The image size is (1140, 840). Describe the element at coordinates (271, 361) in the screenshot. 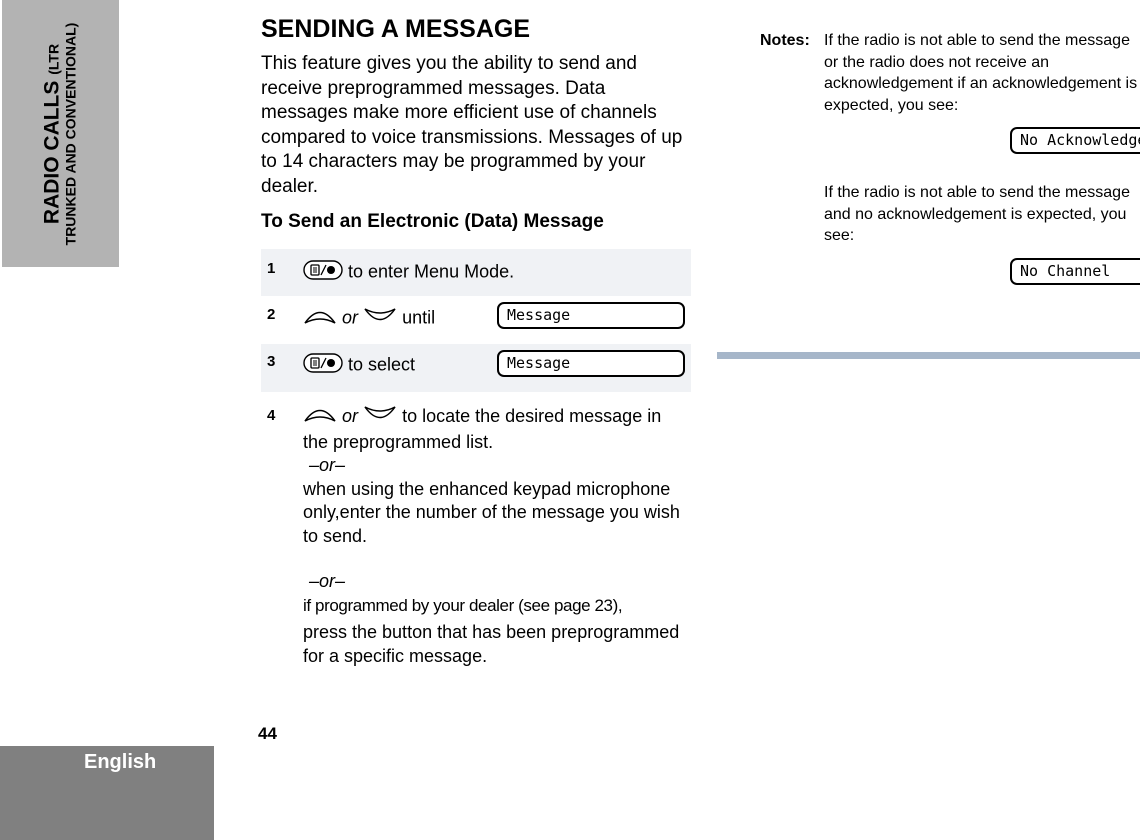

I see `step-number: 3` at that location.